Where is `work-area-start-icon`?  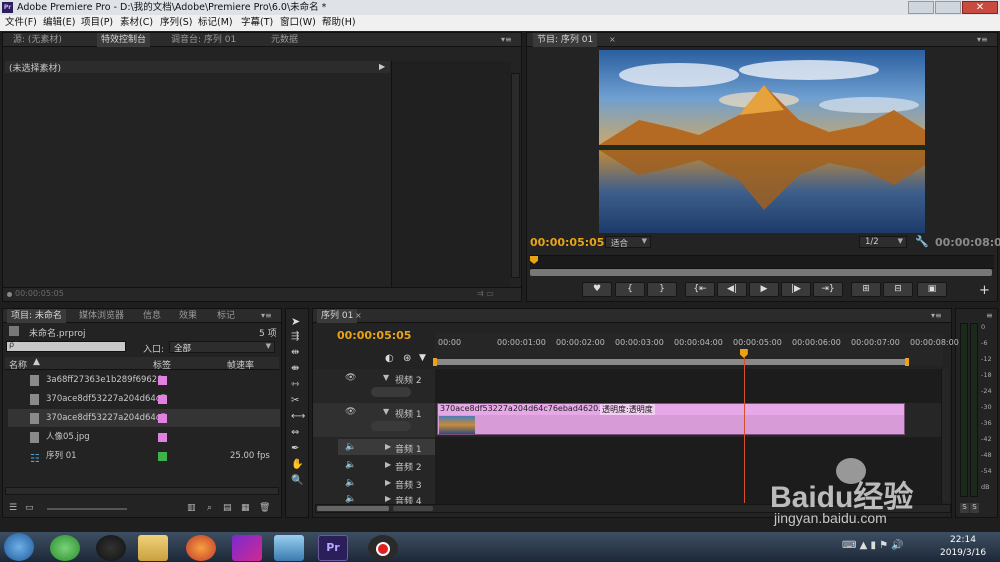 work-area-start-icon is located at coordinates (435, 362).